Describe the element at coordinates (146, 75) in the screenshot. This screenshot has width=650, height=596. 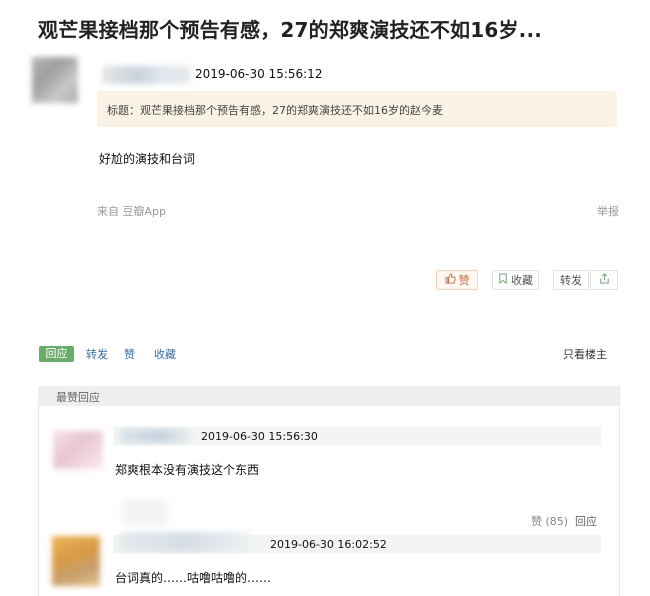
I see `author-name` at that location.